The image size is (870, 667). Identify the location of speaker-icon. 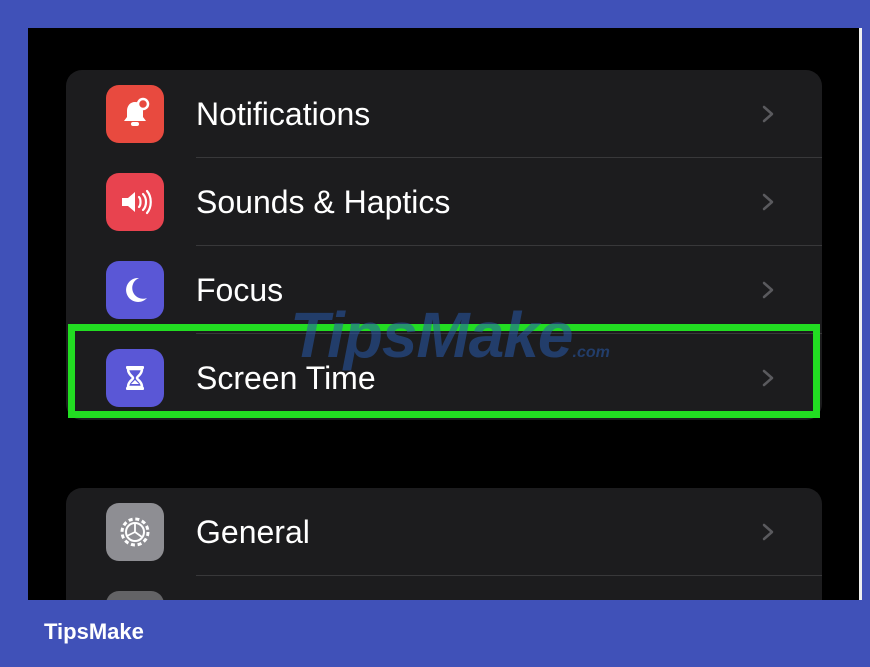
(135, 202).